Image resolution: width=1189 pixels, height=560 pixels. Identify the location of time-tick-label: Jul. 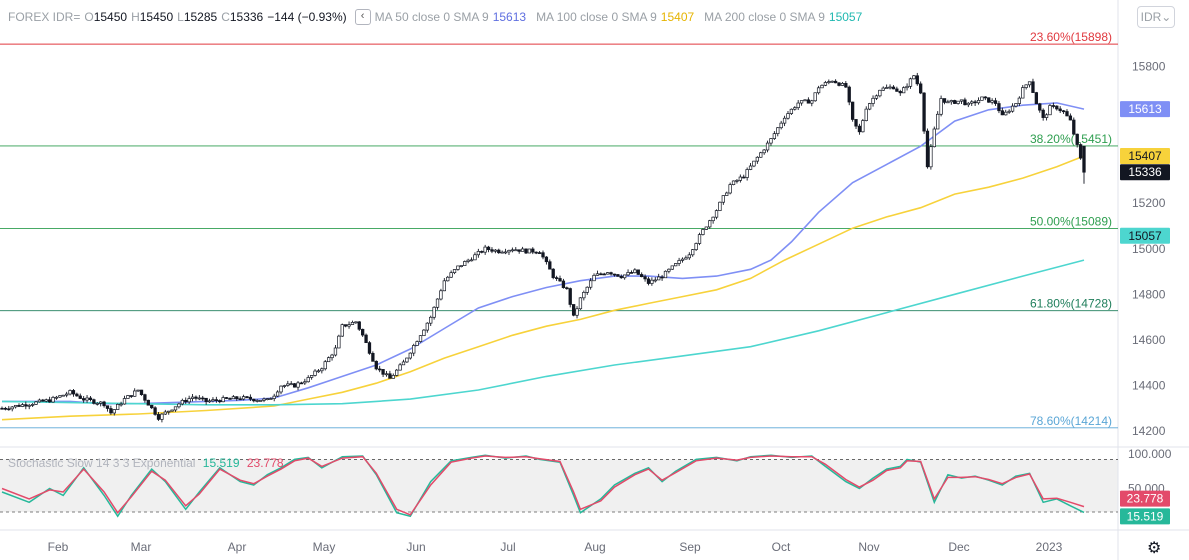
(507, 547).